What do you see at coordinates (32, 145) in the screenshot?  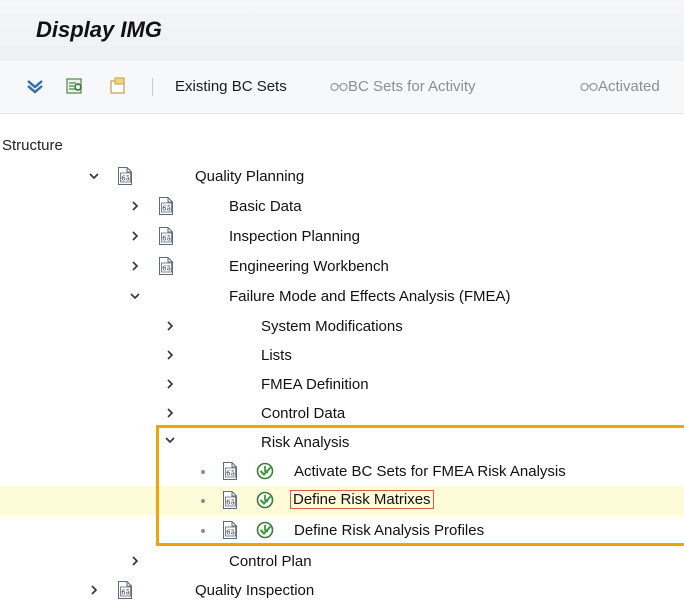 I see `structure-header: Structure` at bounding box center [32, 145].